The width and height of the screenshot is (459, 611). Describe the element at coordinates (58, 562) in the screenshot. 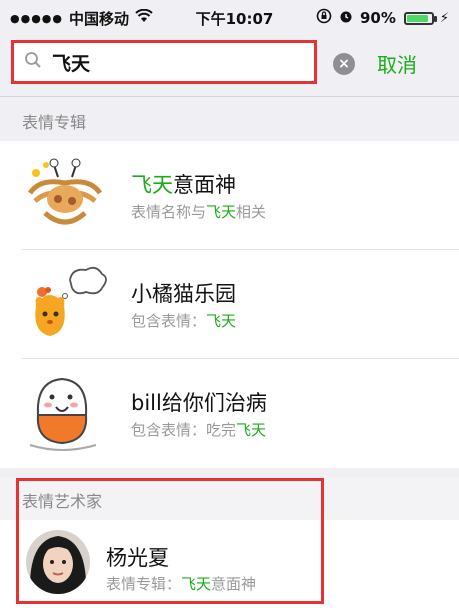

I see `avatar` at that location.